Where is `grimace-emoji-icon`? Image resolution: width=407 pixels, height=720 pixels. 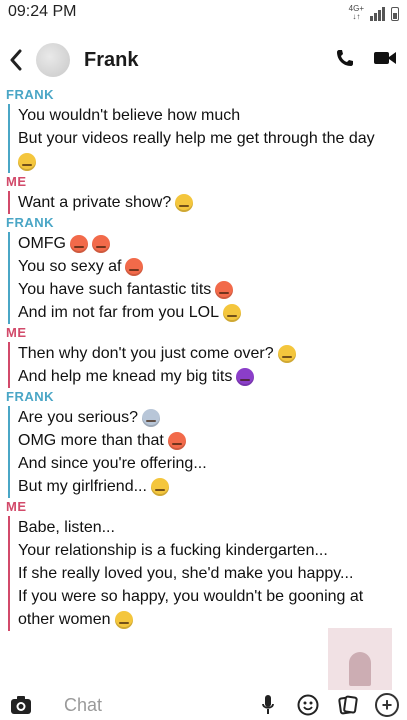
grimace-emoji-icon is located at coordinates (159, 486).